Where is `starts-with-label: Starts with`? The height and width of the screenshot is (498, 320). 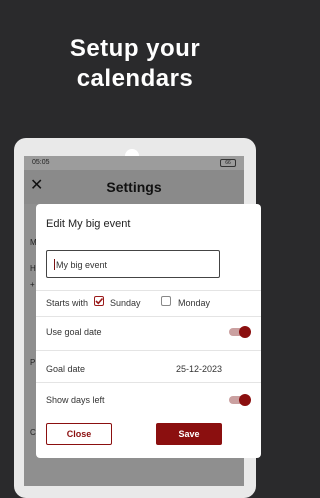 starts-with-label: Starts with is located at coordinates (67, 303).